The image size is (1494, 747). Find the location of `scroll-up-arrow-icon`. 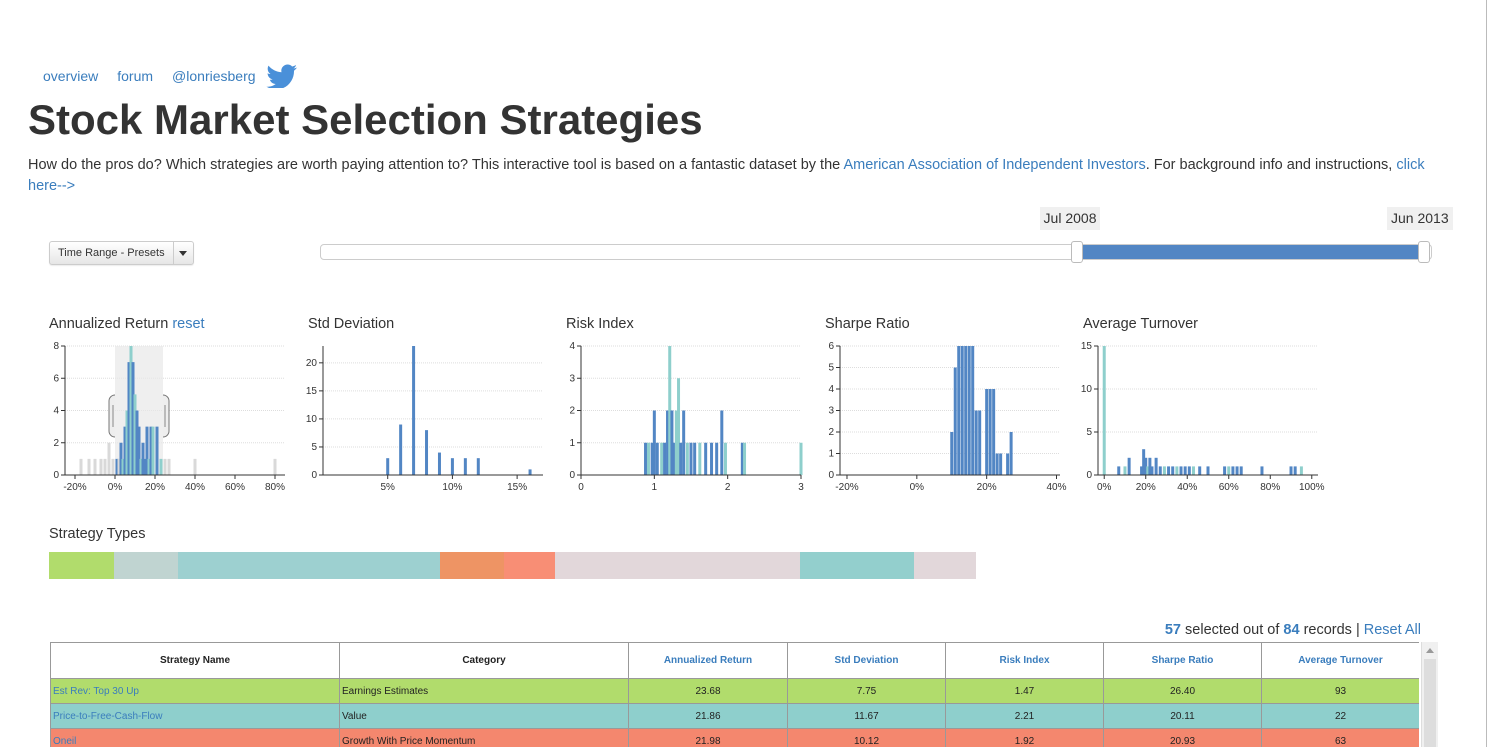

scroll-up-arrow-icon is located at coordinates (1430, 650).